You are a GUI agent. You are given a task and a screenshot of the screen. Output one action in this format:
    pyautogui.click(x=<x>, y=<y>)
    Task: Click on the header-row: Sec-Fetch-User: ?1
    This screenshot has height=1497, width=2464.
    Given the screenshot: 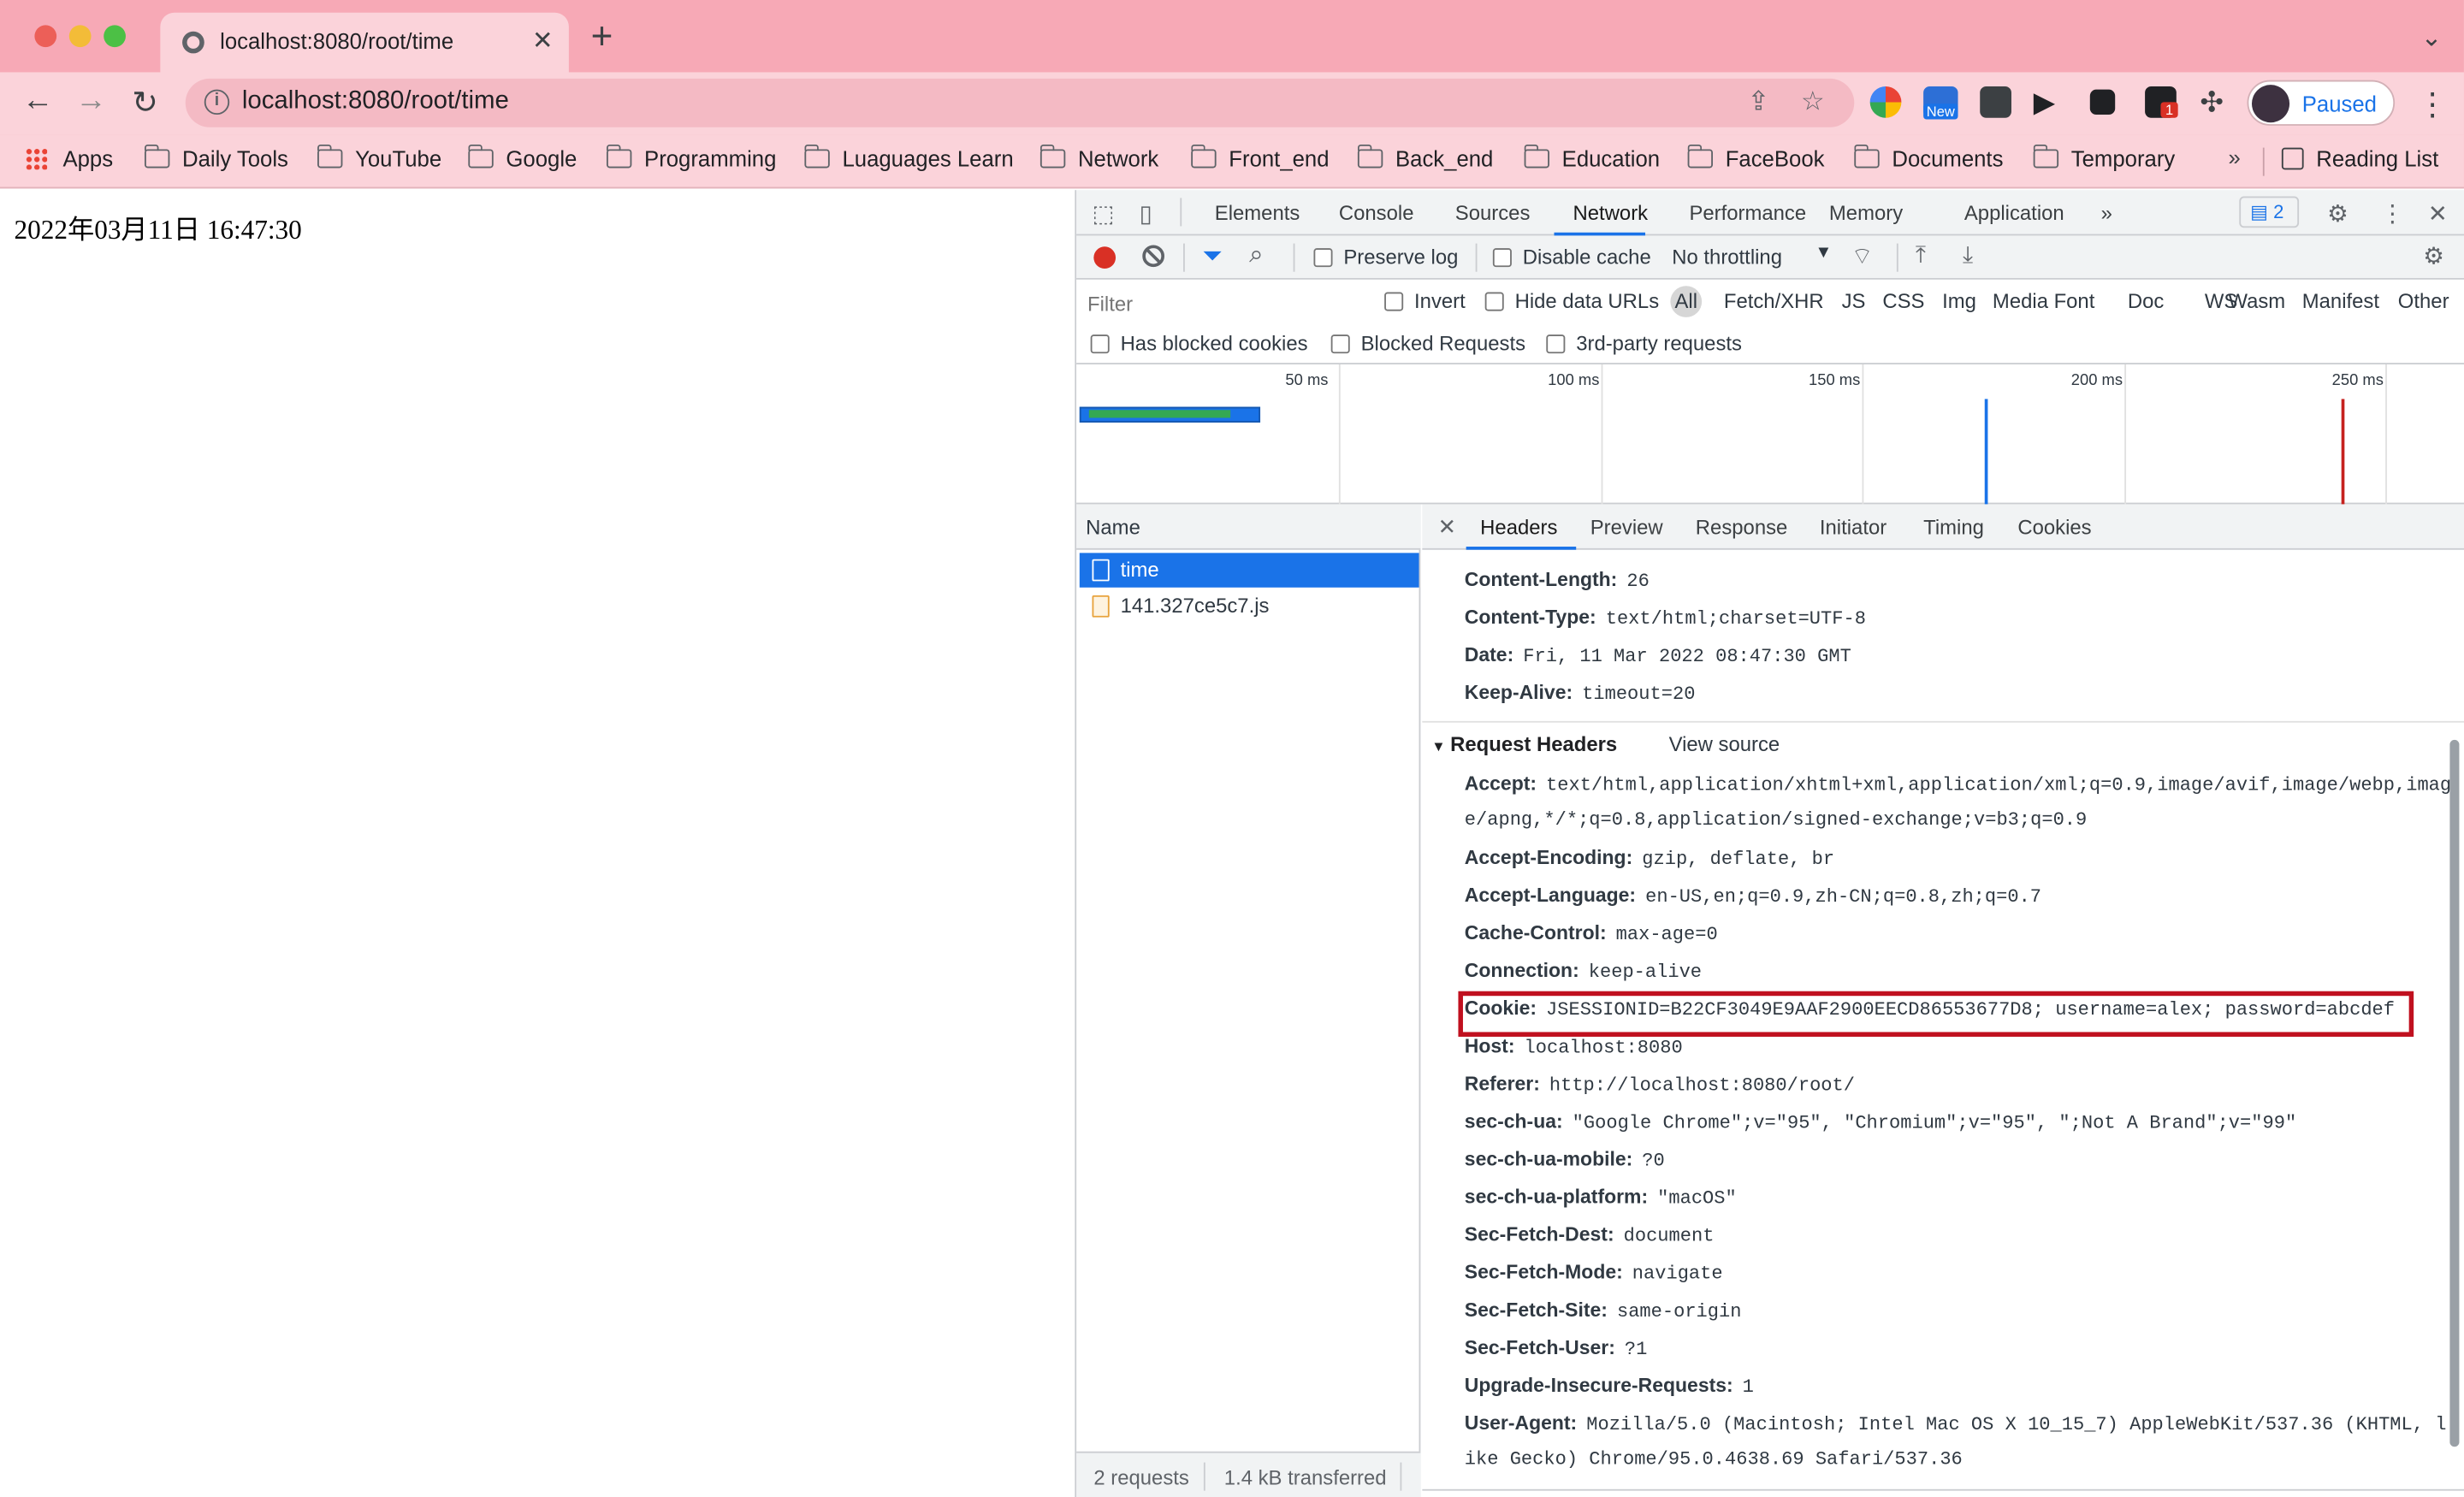 What is the action you would take?
    pyautogui.click(x=1556, y=1349)
    